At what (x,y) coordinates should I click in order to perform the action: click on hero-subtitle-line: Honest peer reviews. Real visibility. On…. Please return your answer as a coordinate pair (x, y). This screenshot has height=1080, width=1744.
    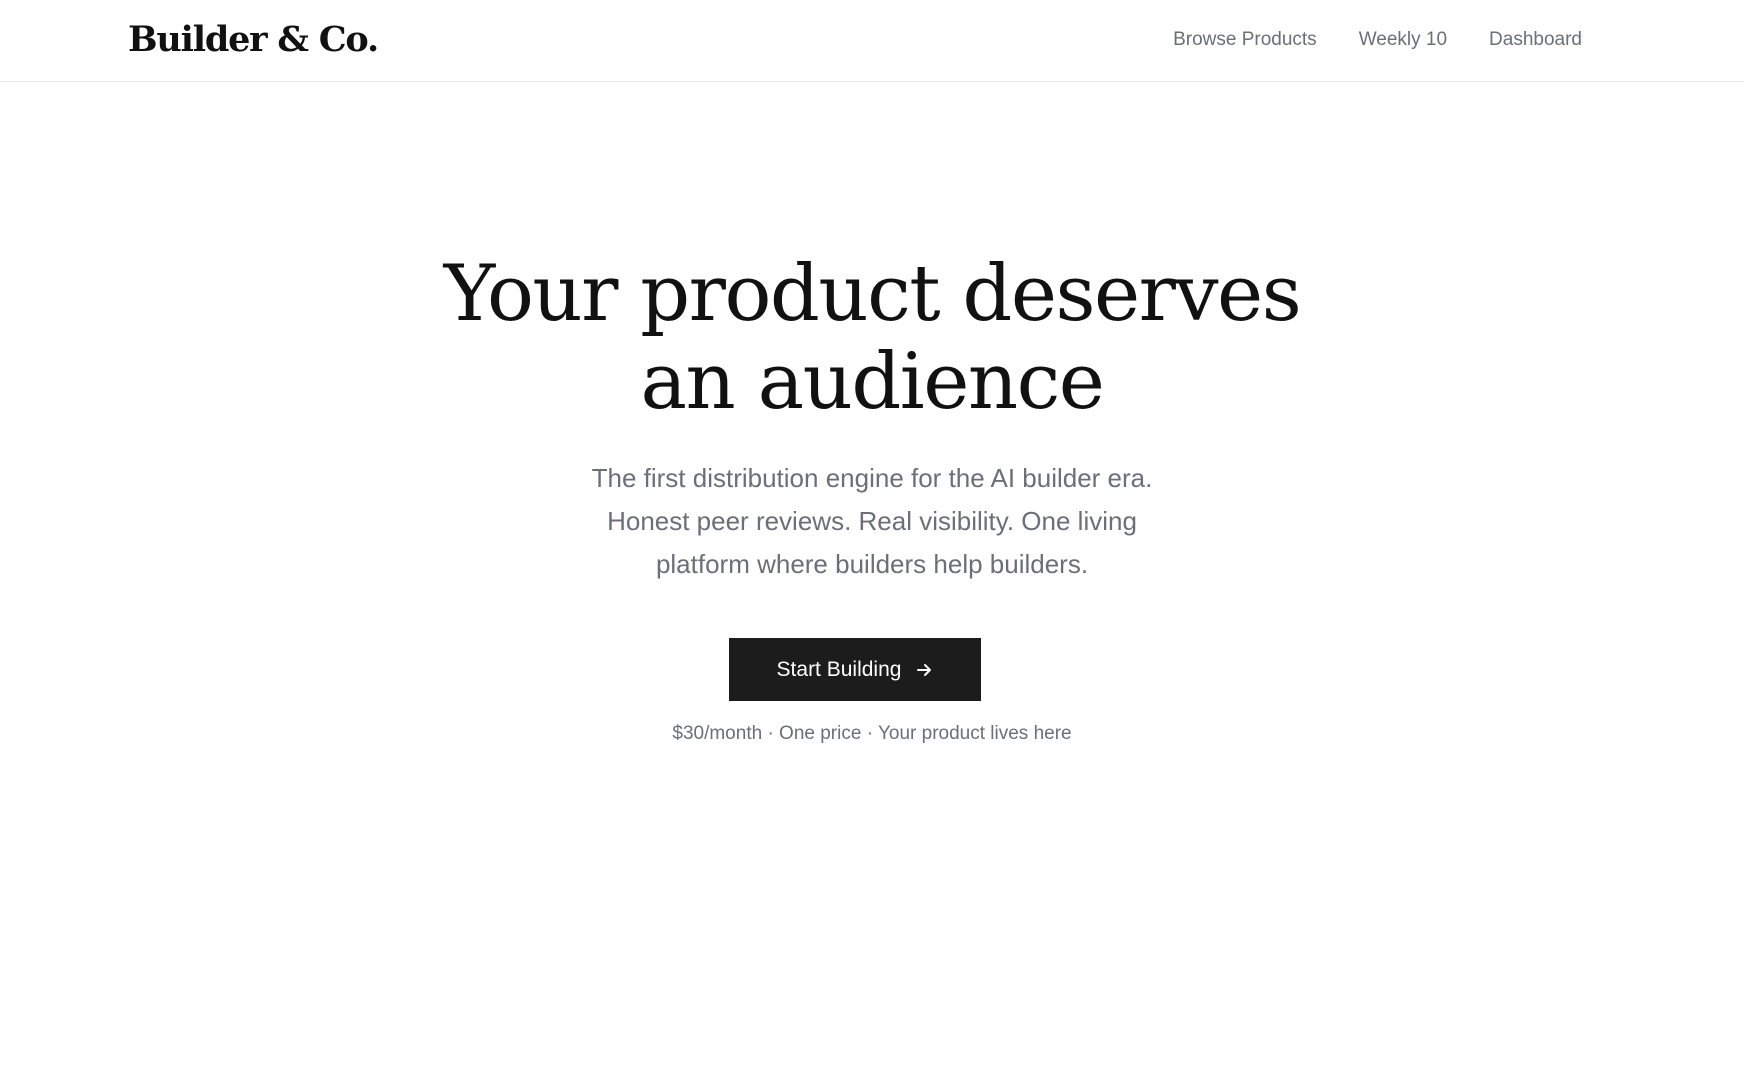
    Looking at the image, I should click on (872, 521).